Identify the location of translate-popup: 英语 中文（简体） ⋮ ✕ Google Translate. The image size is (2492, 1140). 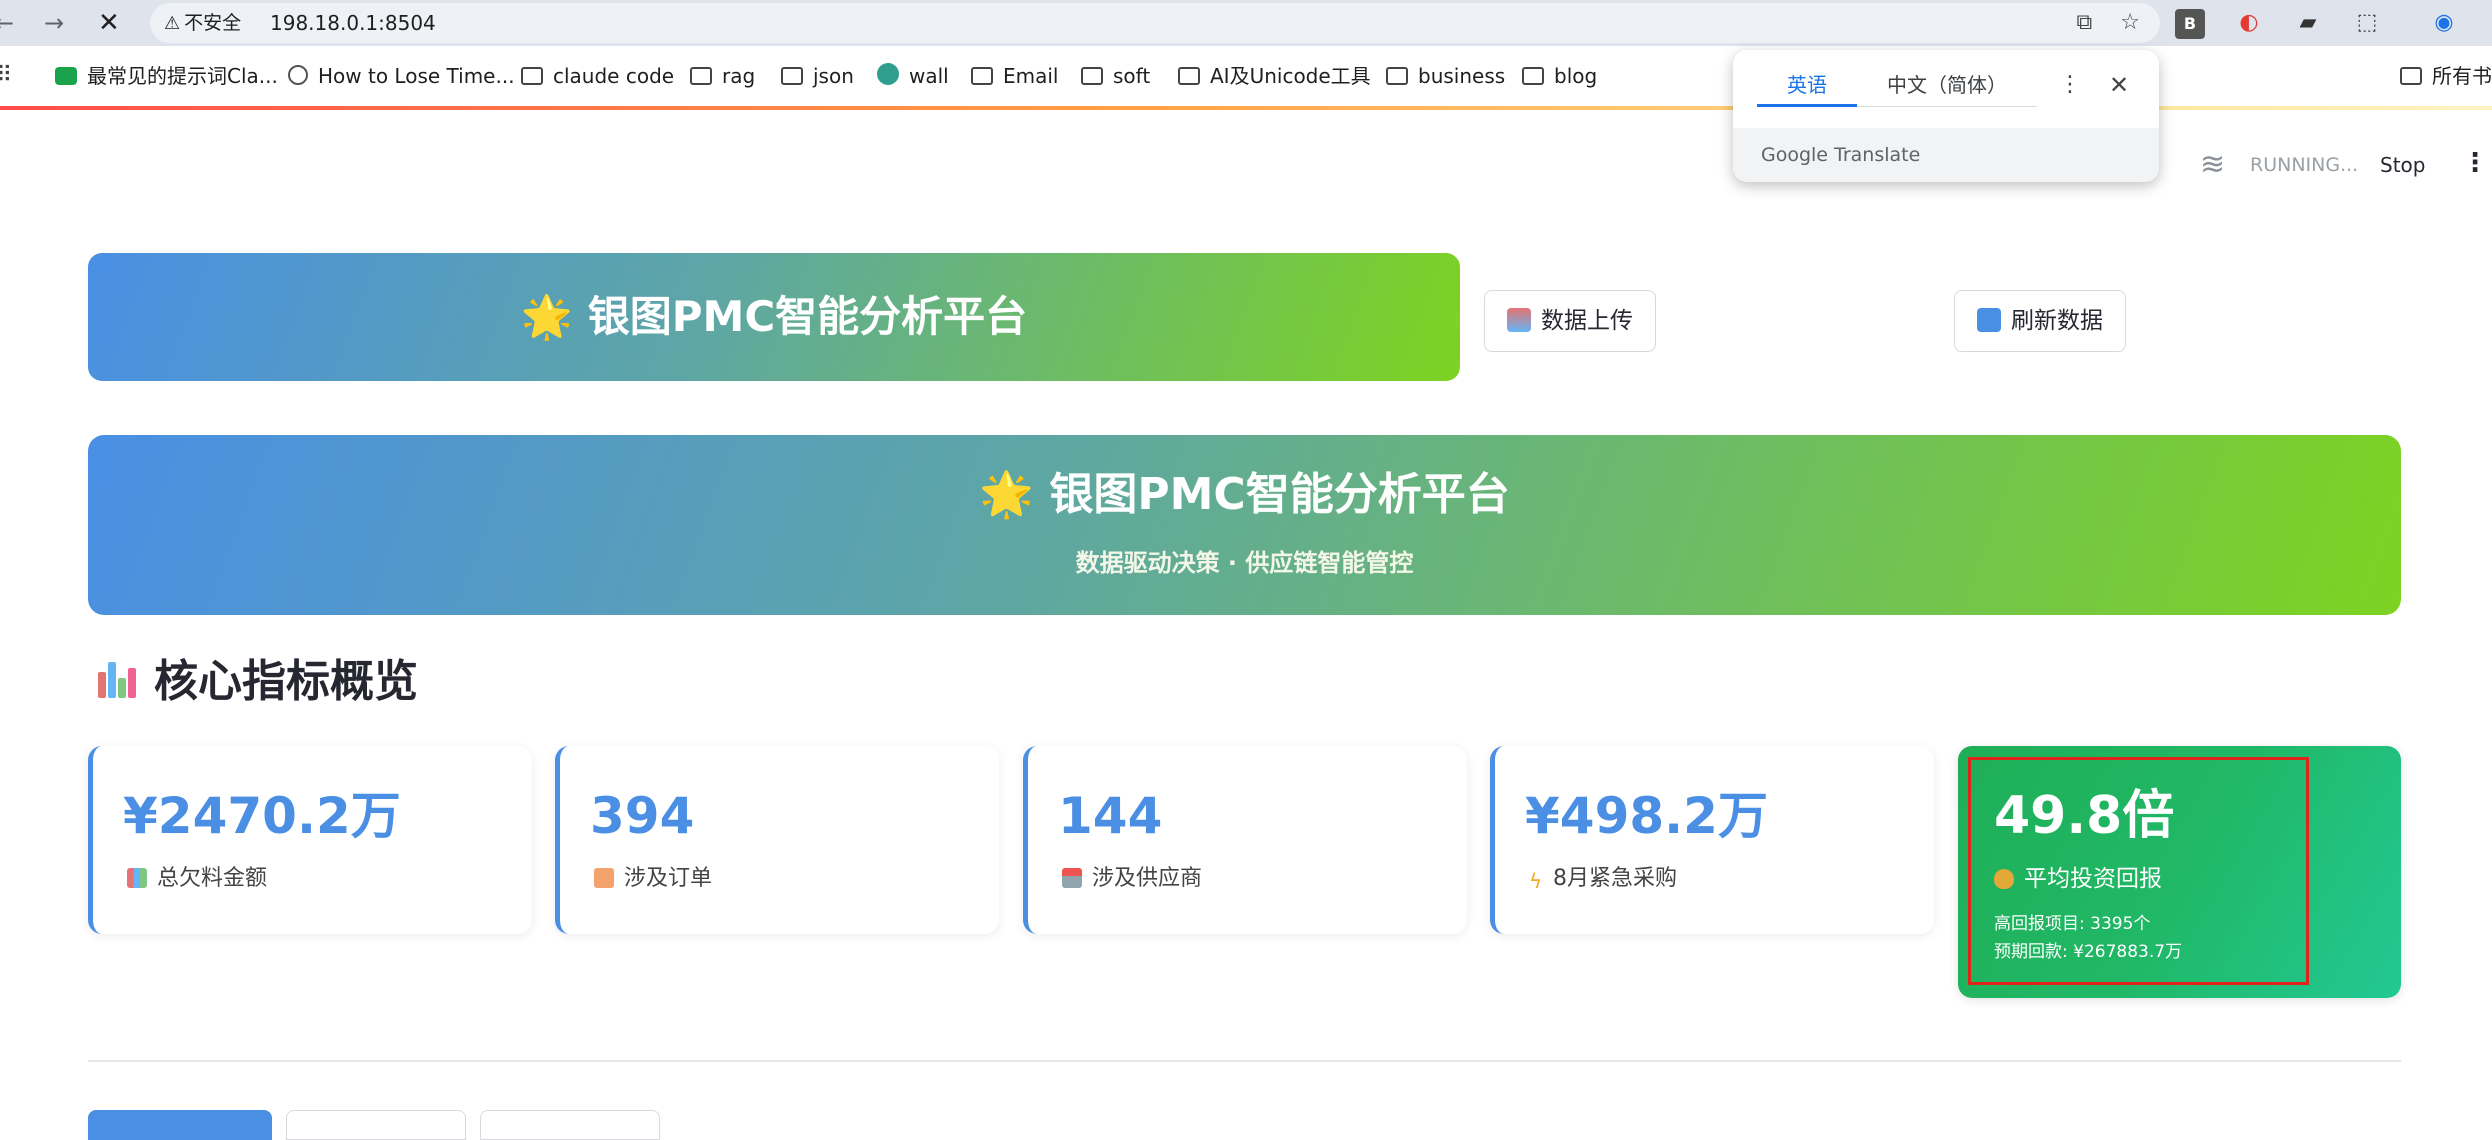
(1946, 116).